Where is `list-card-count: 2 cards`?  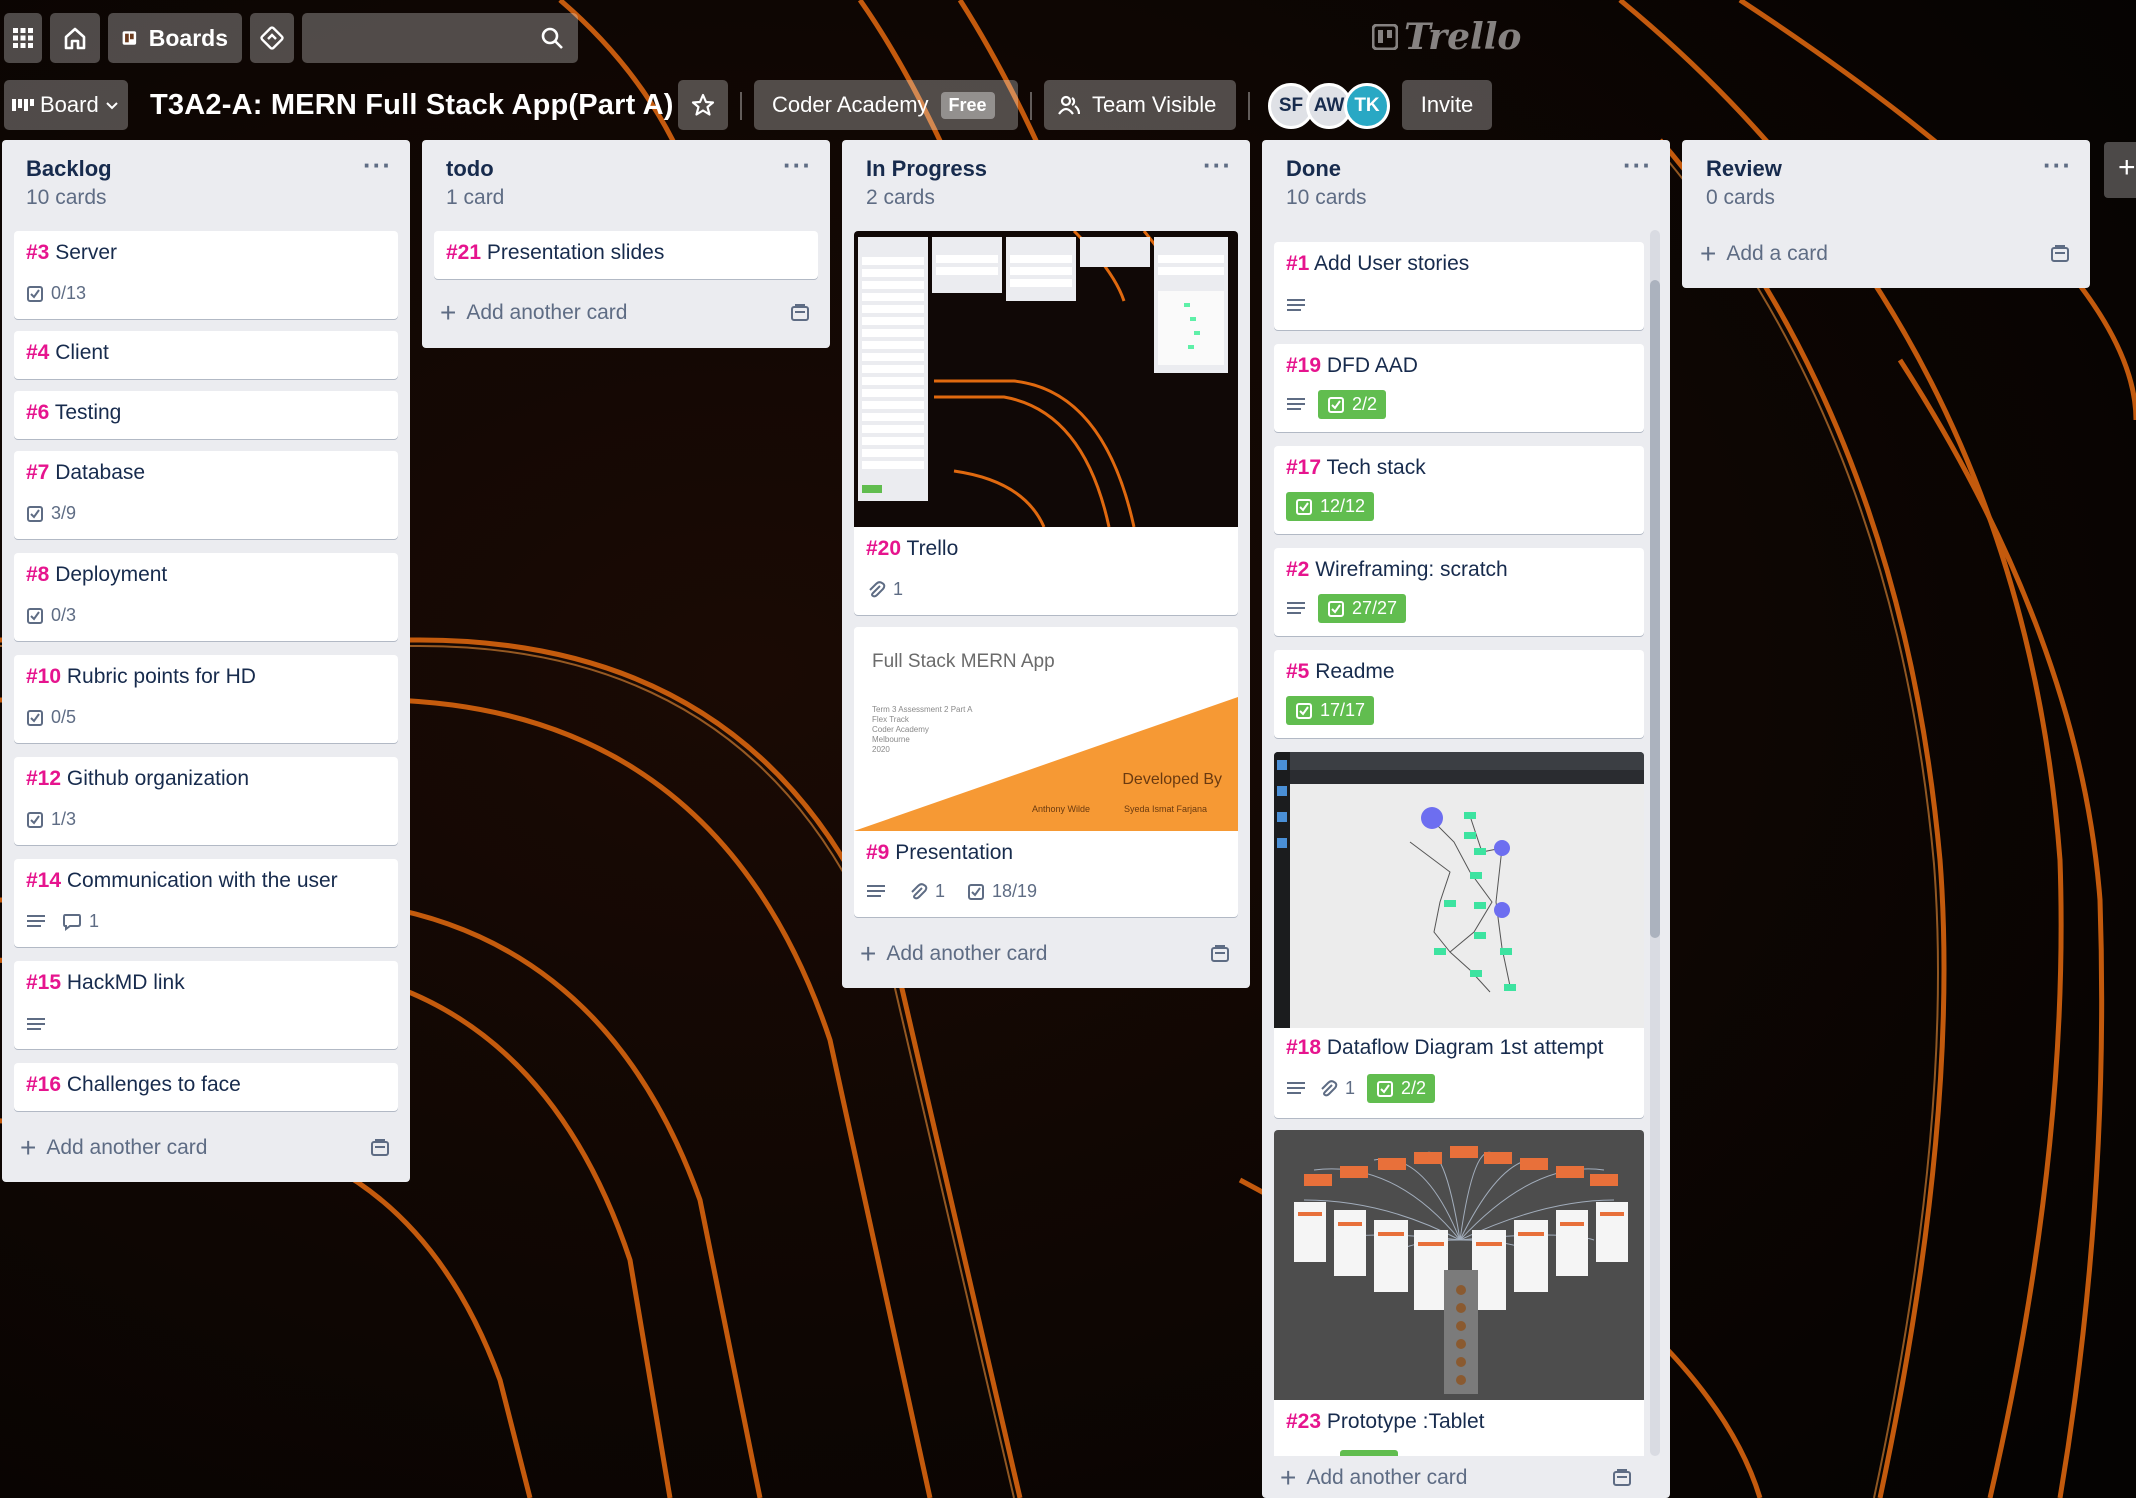
list-card-count: 2 cards is located at coordinates (900, 197).